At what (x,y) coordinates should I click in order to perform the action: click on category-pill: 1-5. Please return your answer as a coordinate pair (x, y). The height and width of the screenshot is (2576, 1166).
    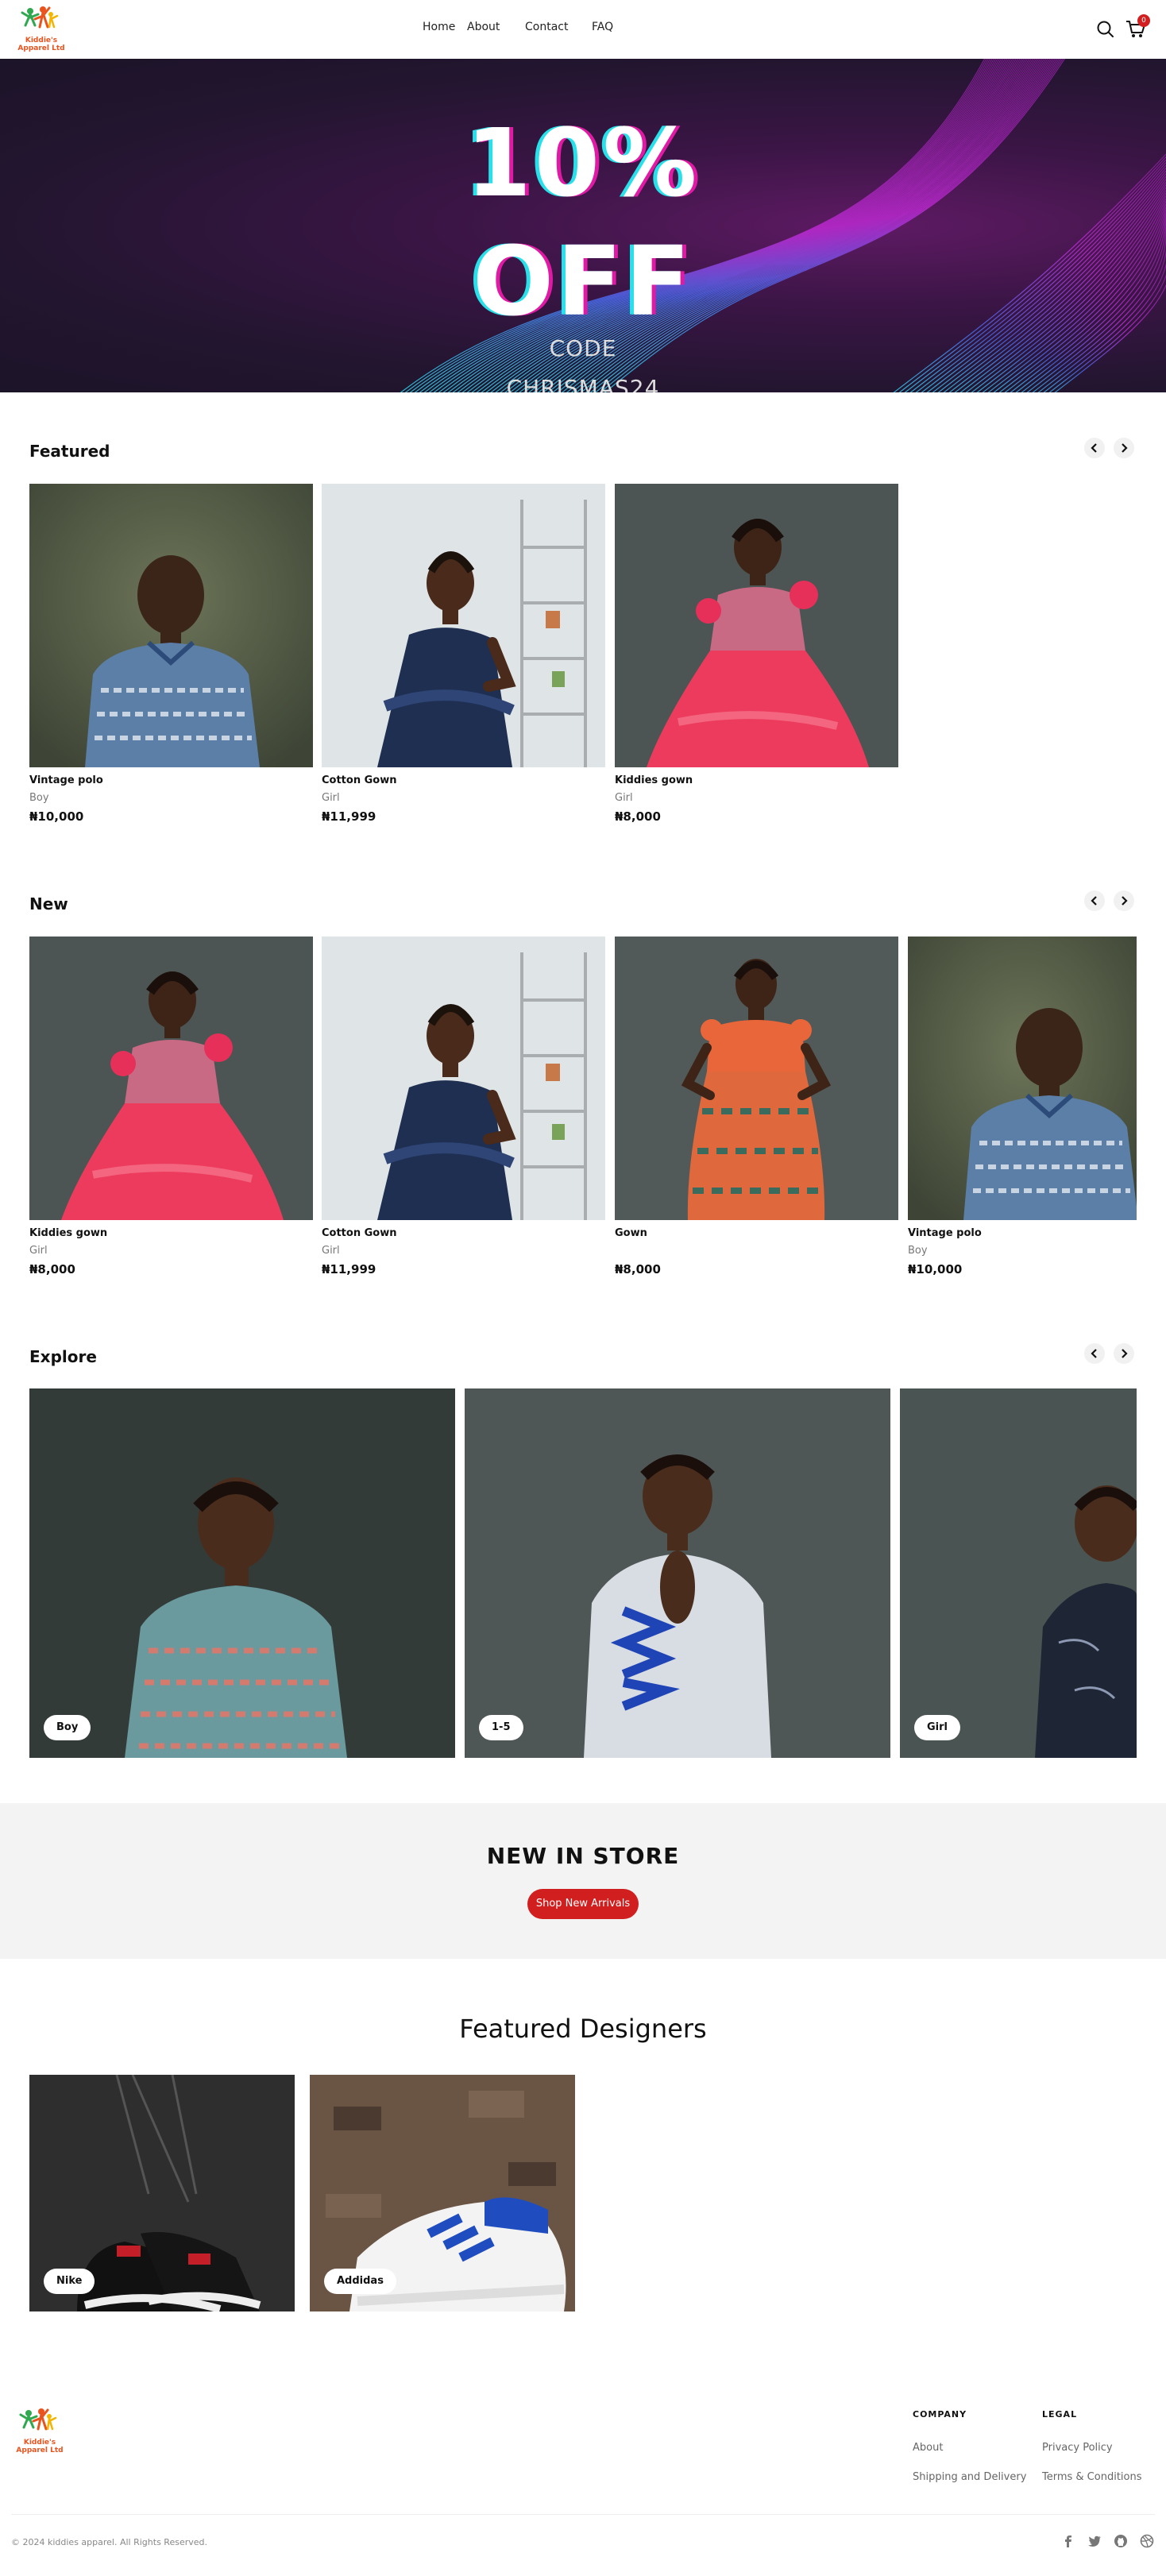
    Looking at the image, I should click on (501, 1727).